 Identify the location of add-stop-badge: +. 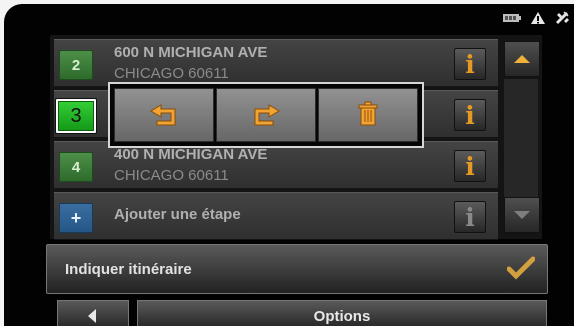
(76, 218).